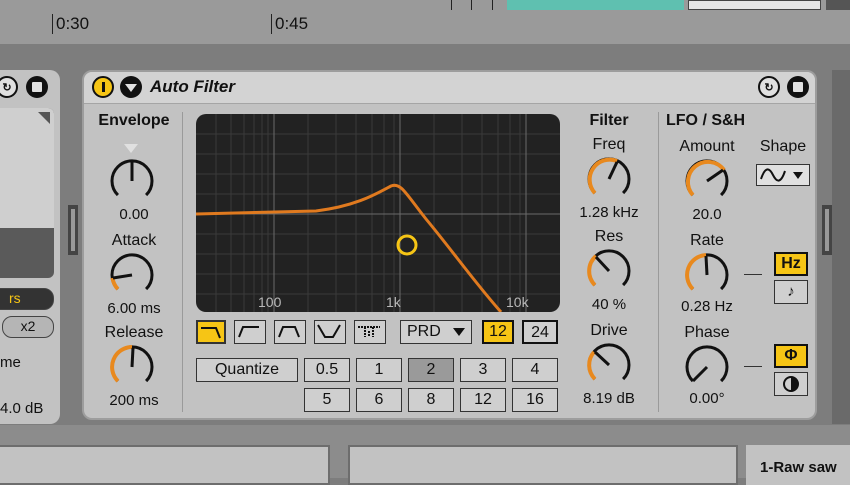 The height and width of the screenshot is (485, 850). I want to click on slope-12-button: 12, so click(498, 332).